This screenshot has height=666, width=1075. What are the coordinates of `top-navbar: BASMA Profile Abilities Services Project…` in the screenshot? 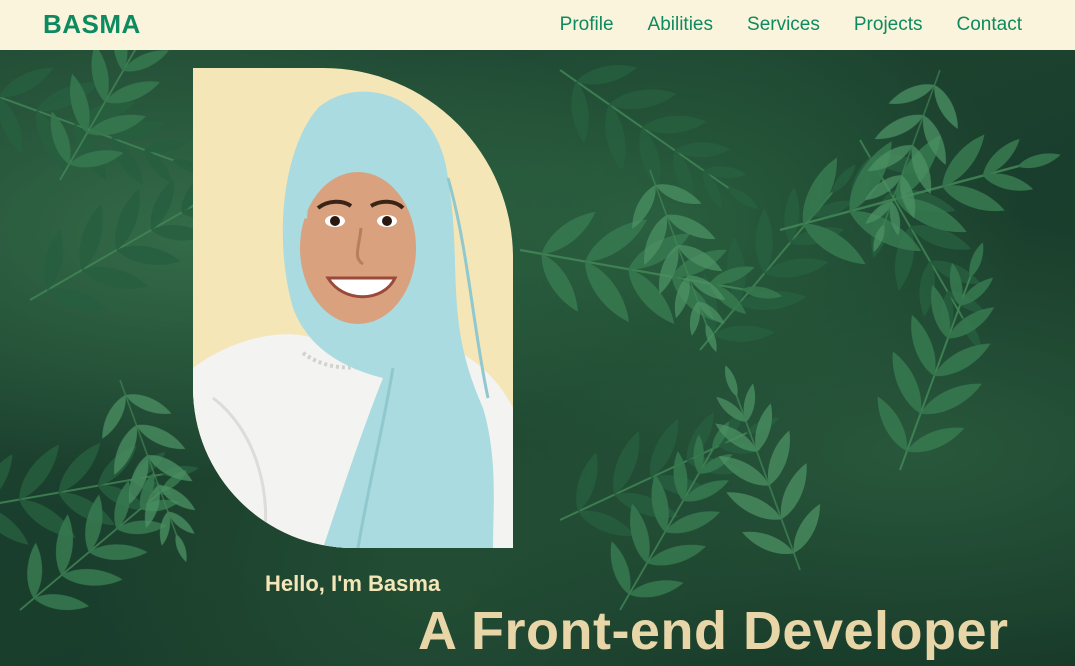 It's located at (537, 25).